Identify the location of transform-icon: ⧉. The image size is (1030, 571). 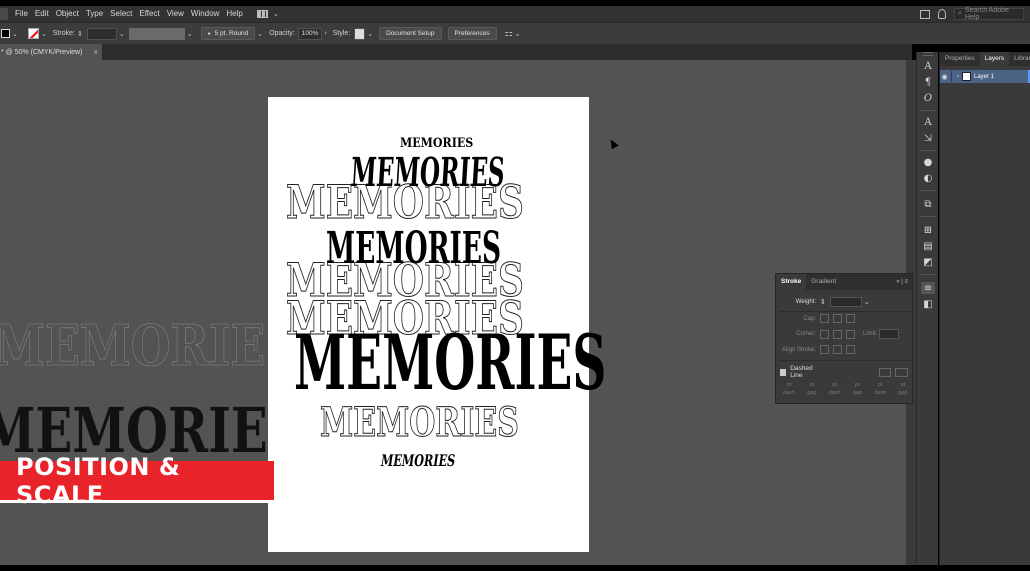
(928, 204).